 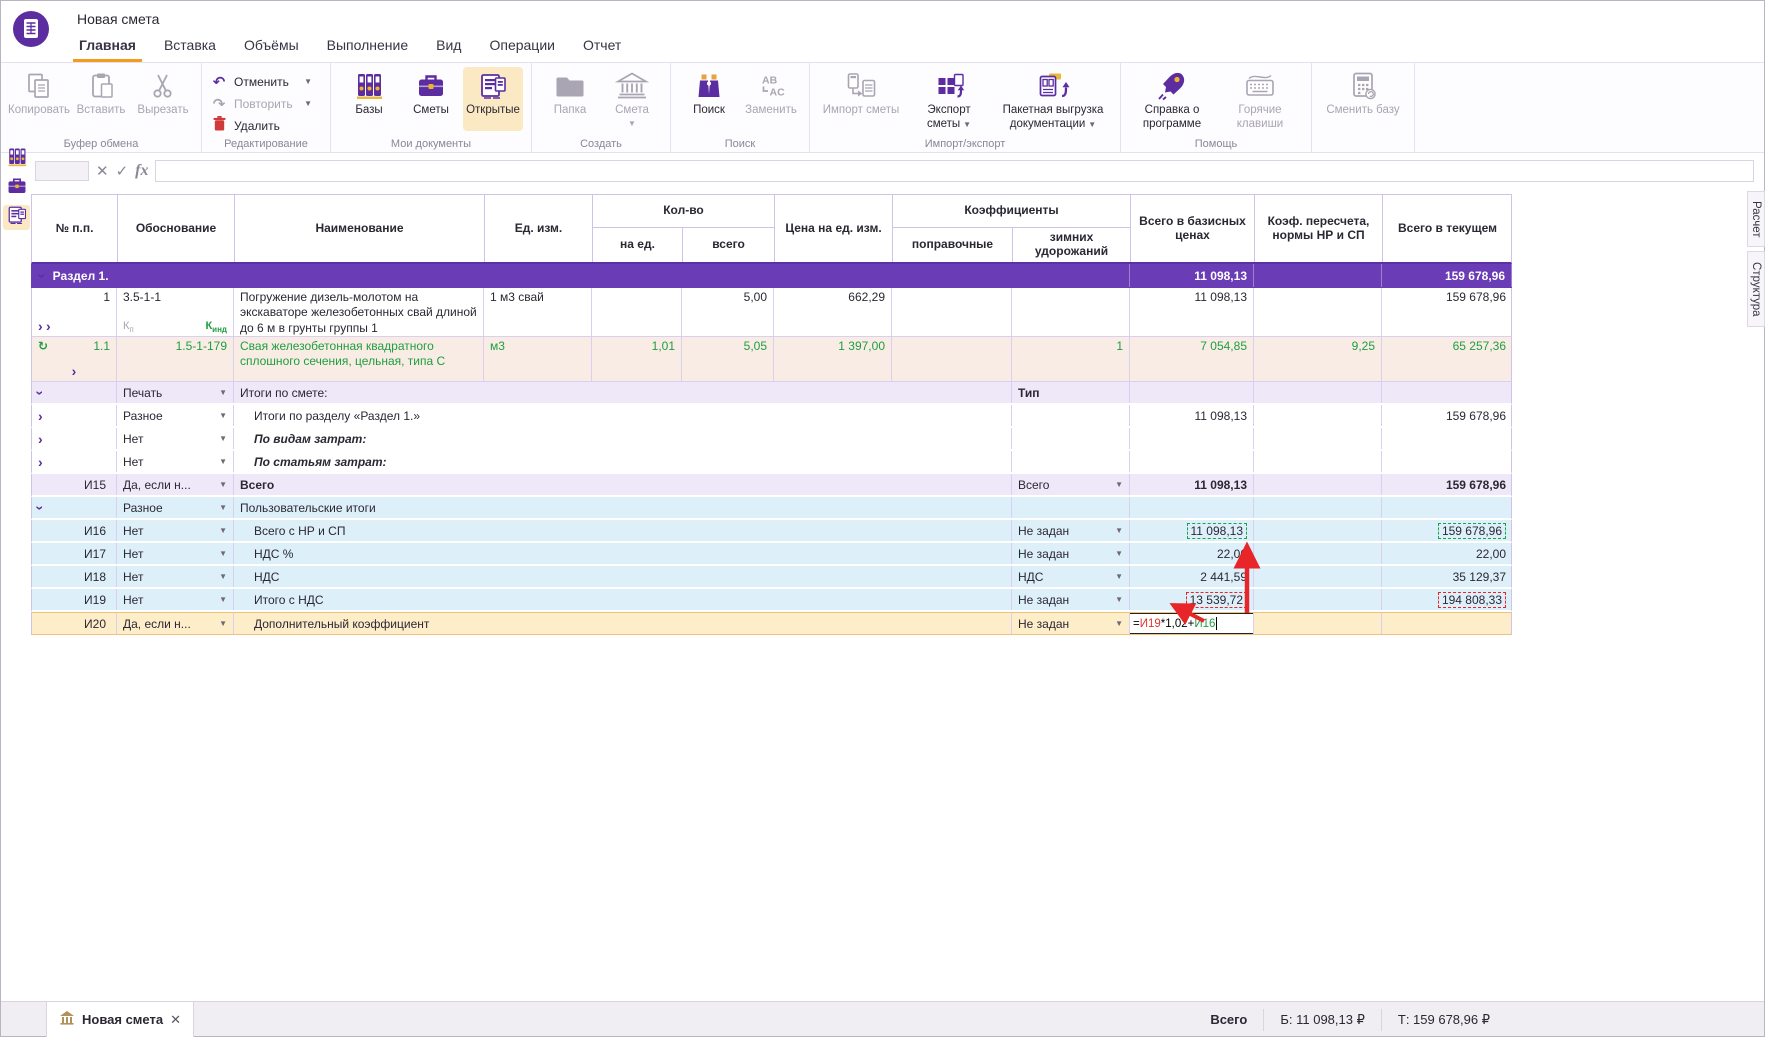 What do you see at coordinates (122, 171) in the screenshot?
I see `accept-icon: ✓` at bounding box center [122, 171].